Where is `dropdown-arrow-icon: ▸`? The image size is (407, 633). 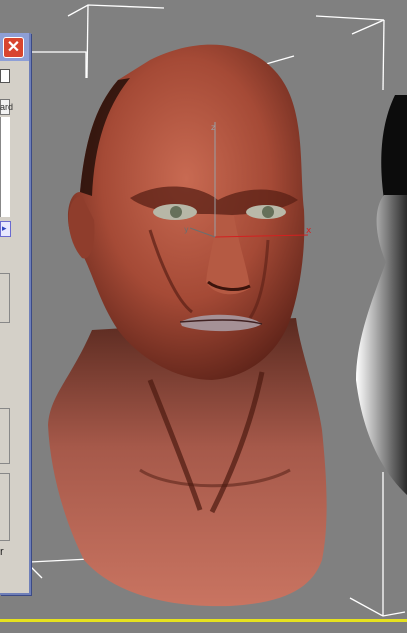
dropdown-arrow-icon: ▸ is located at coordinates (4, 228).